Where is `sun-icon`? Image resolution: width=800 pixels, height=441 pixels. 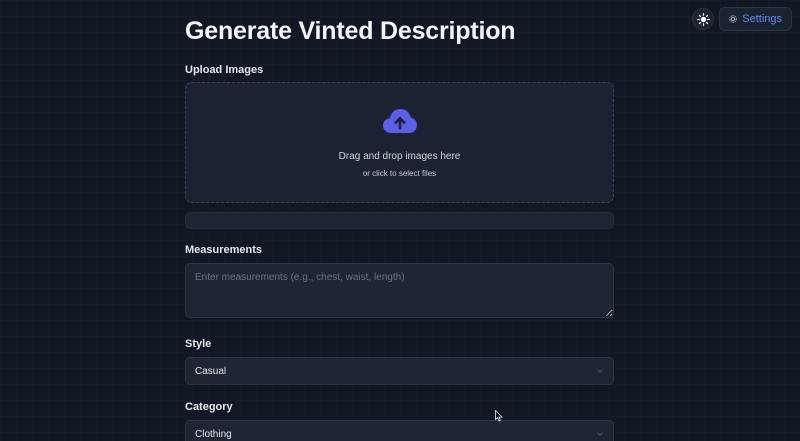
sun-icon is located at coordinates (703, 19).